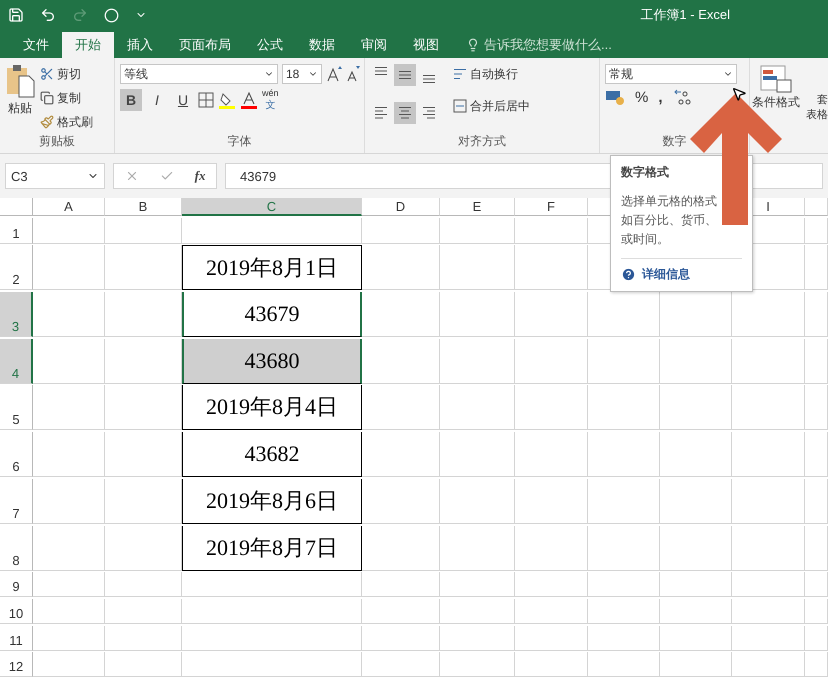 Image resolution: width=828 pixels, height=679 pixels. Describe the element at coordinates (551, 207) in the screenshot. I see `column-header: F` at that location.